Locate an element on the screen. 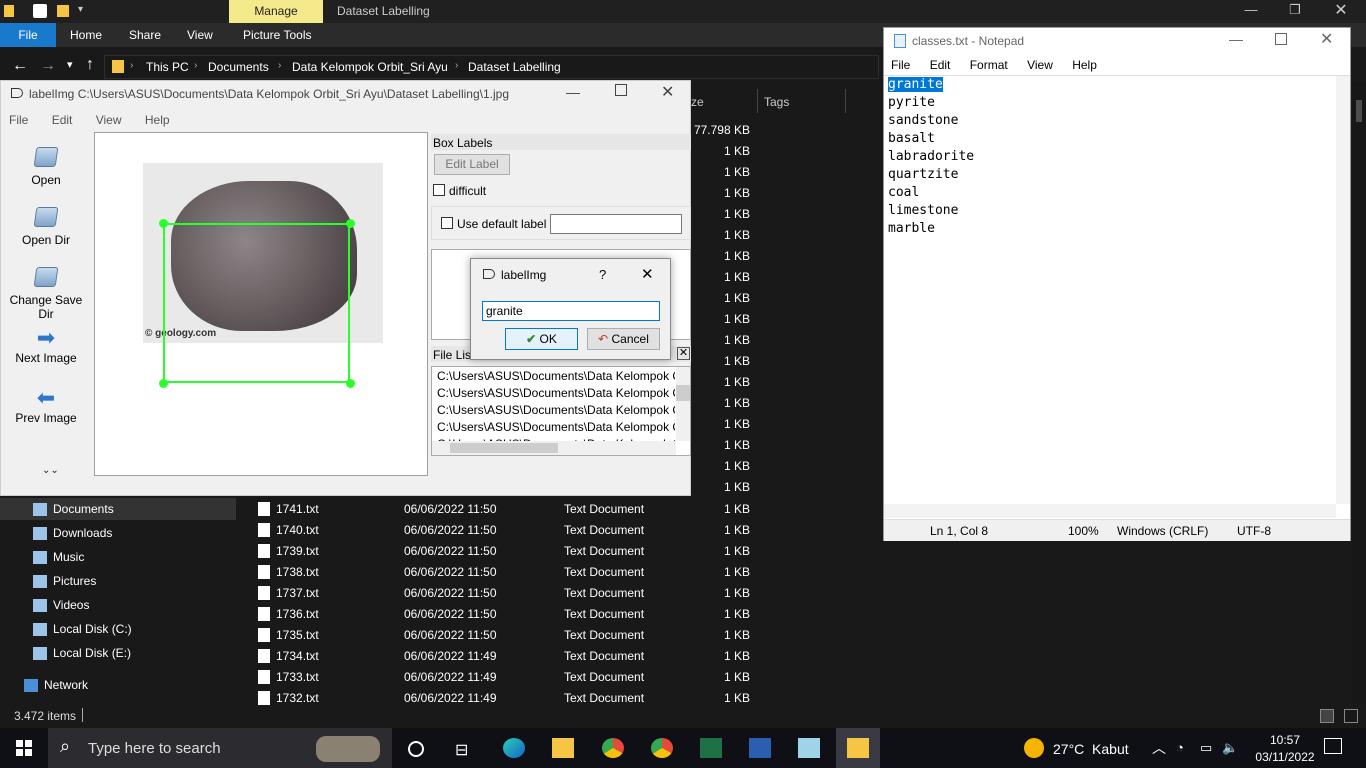 This screenshot has height=768, width=1366. restore-button: ❐ is located at coordinates (1295, 10).